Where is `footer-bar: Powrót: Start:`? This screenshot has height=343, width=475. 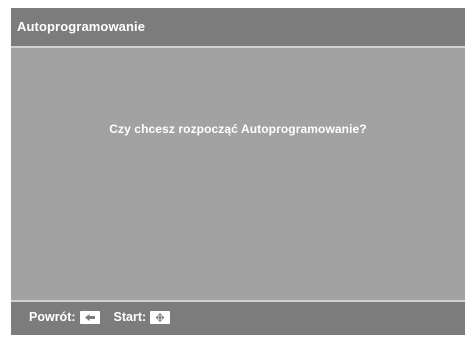 footer-bar: Powrót: Start: is located at coordinates (238, 317).